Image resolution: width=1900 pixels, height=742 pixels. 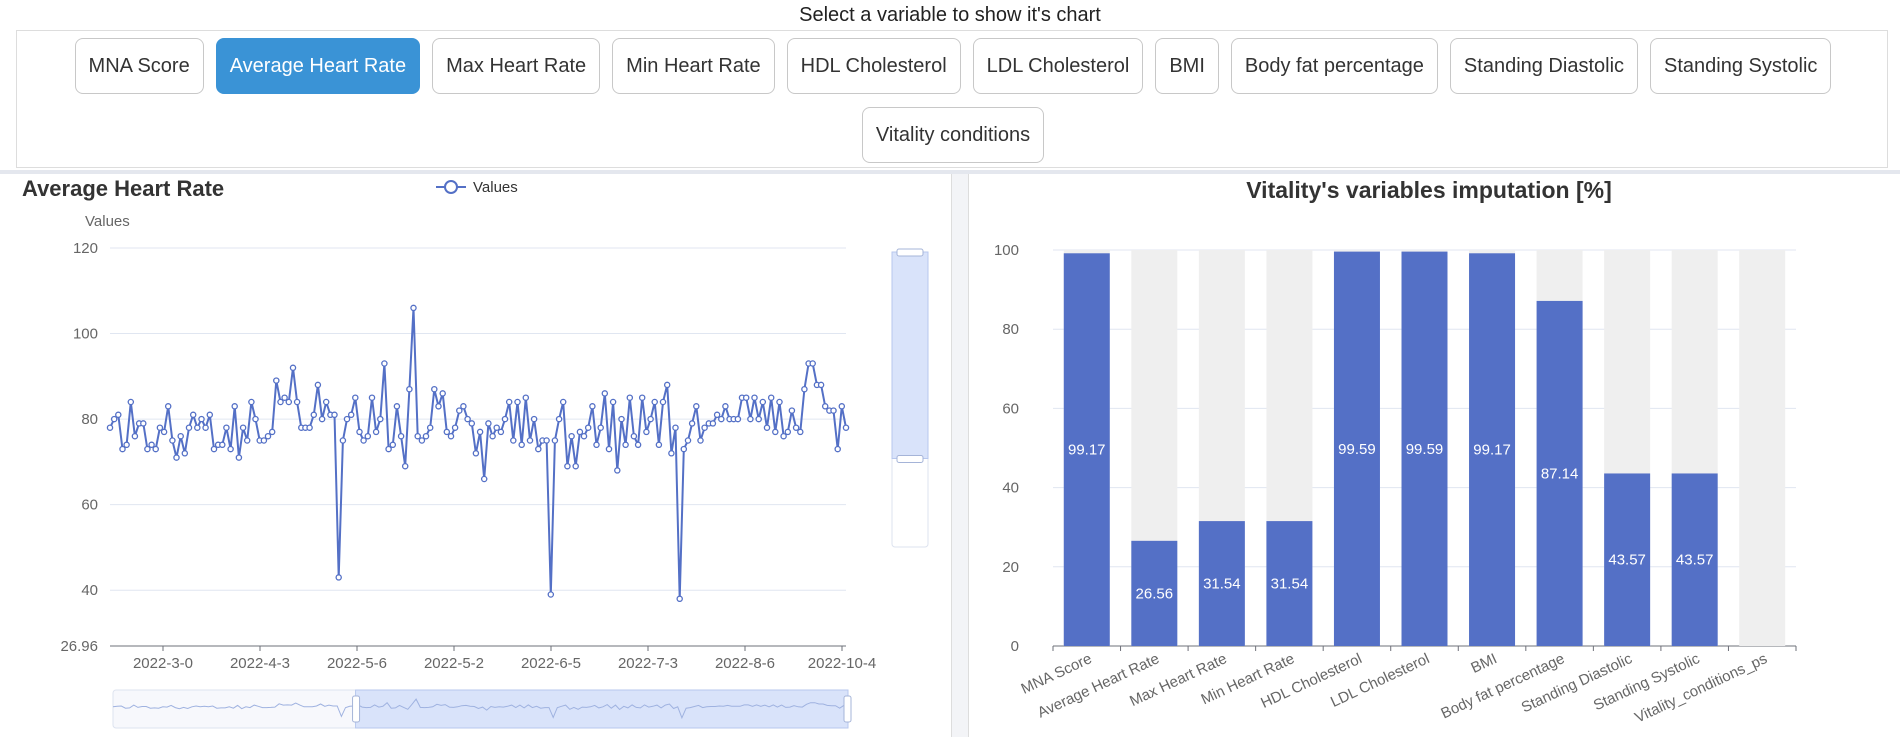 I want to click on mna-score-button: MNA Score, so click(x=139, y=66).